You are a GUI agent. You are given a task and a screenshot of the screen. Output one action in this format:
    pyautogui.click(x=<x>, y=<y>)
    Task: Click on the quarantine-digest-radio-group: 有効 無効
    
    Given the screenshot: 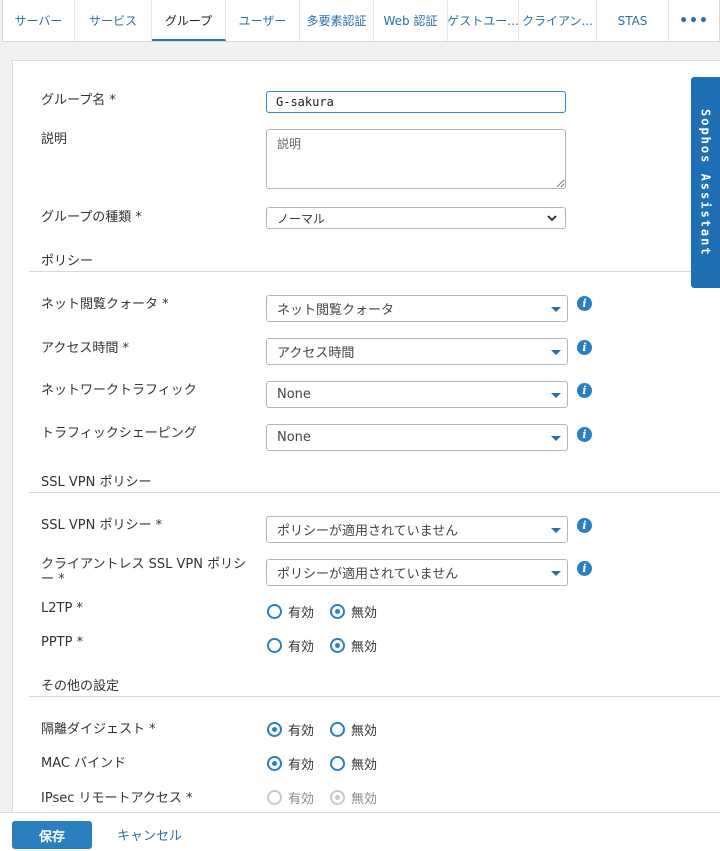 What is the action you would take?
    pyautogui.click(x=330, y=729)
    